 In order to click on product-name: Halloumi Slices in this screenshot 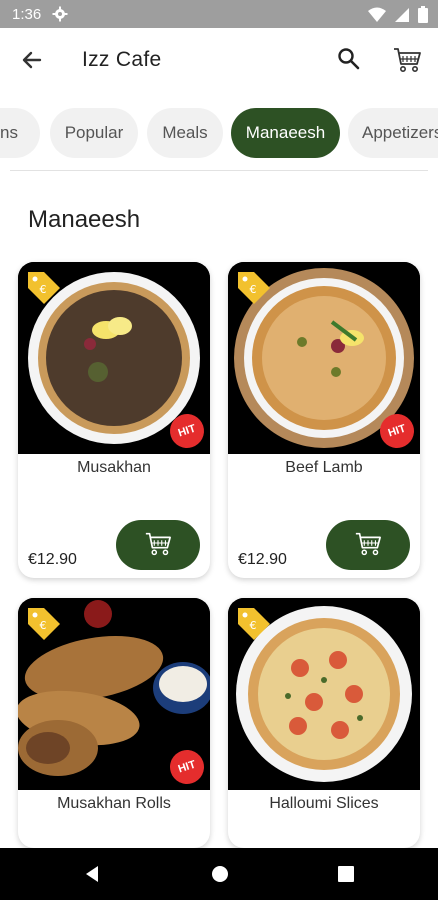, I will do `click(324, 803)`.